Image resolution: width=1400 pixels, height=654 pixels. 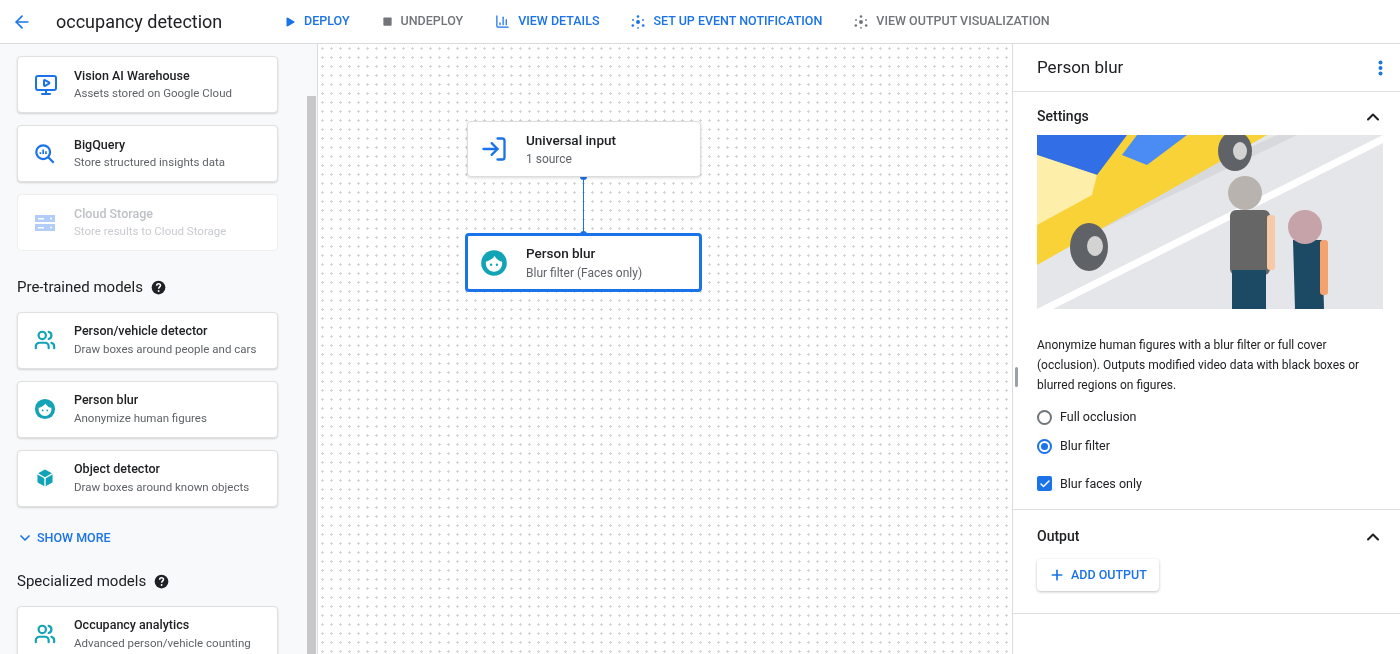 What do you see at coordinates (117, 469) in the screenshot?
I see `card-title: Object detector` at bounding box center [117, 469].